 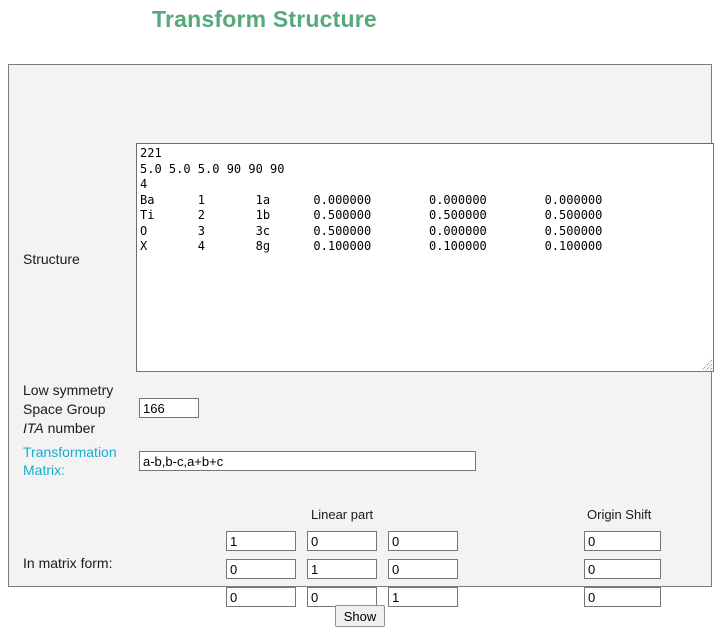 What do you see at coordinates (68, 563) in the screenshot?
I see `matrix-form-label: In matrix form:` at bounding box center [68, 563].